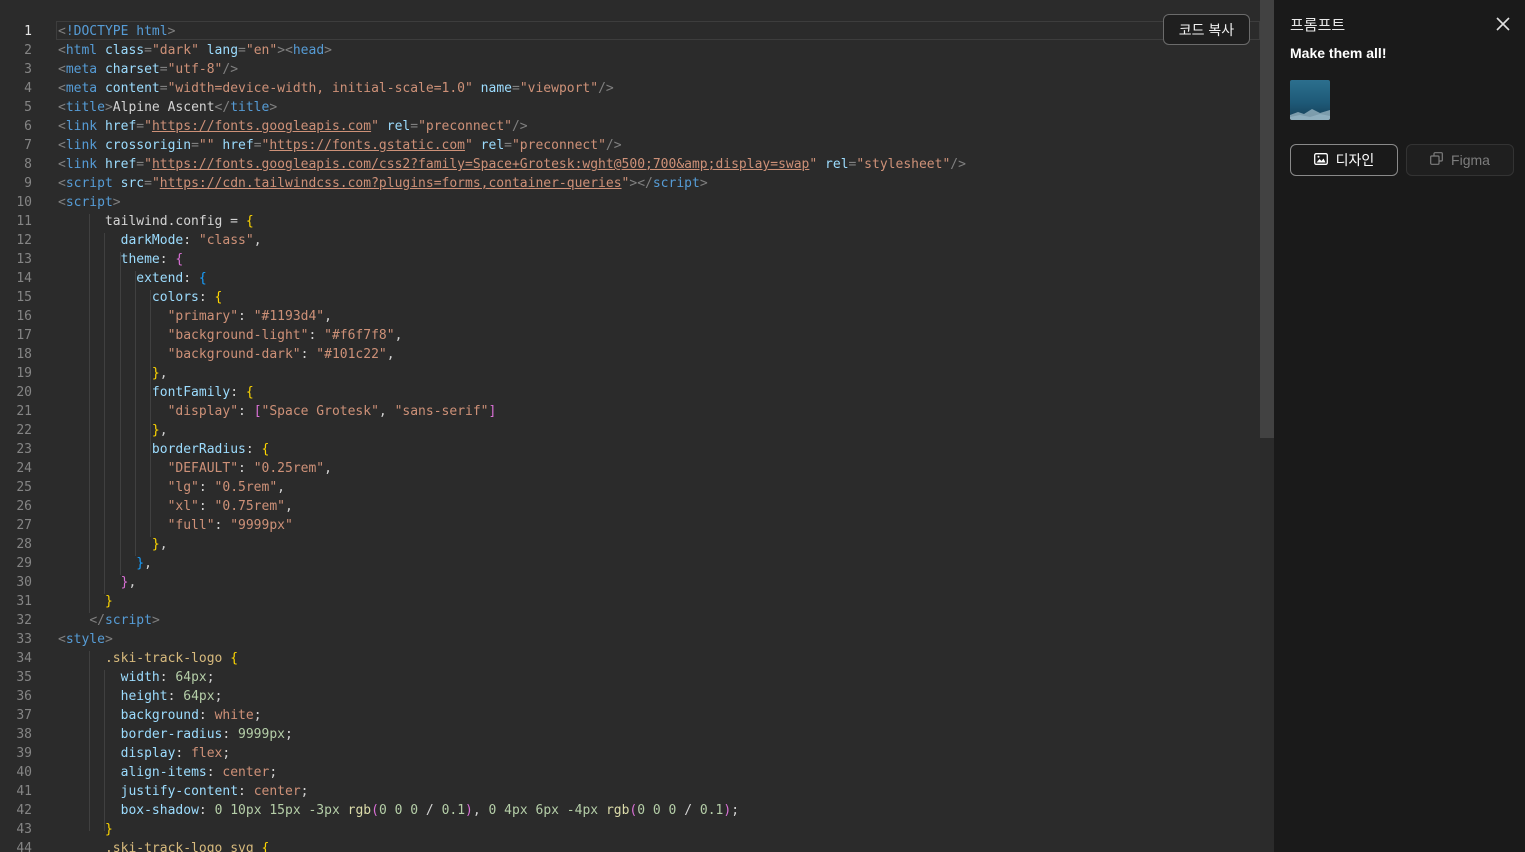  Describe the element at coordinates (24, 753) in the screenshot. I see `line-number: 39` at that location.